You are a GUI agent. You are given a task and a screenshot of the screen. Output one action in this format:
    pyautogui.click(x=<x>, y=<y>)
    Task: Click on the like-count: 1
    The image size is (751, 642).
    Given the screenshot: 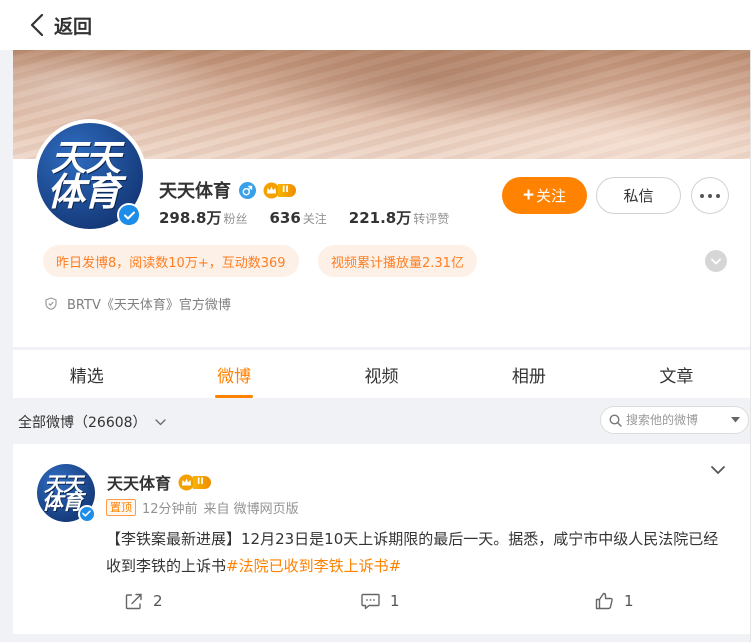 What is the action you would take?
    pyautogui.click(x=629, y=601)
    